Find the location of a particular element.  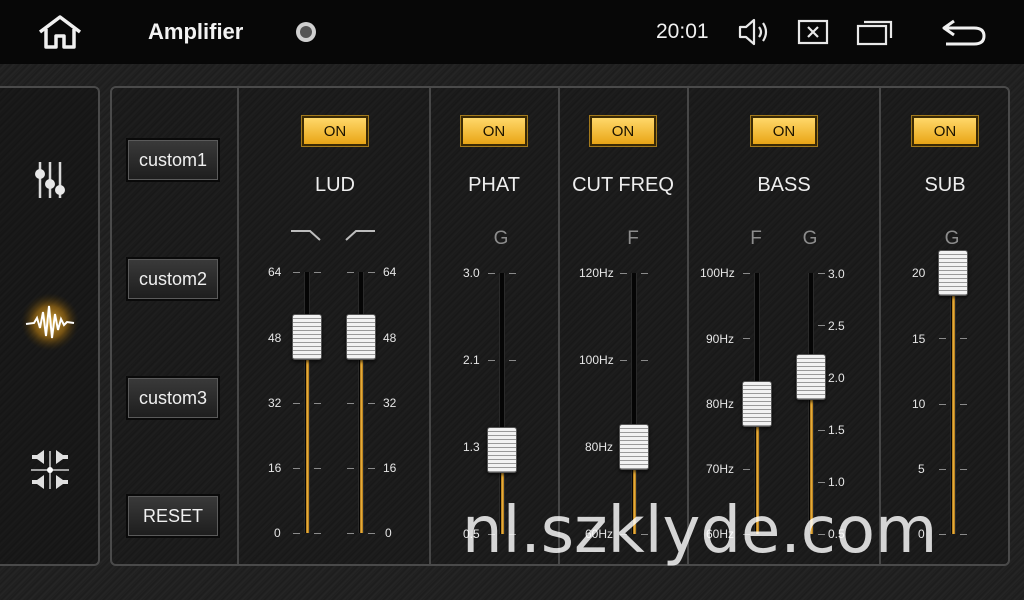

sub-gain-label: G is located at coordinates (952, 238).